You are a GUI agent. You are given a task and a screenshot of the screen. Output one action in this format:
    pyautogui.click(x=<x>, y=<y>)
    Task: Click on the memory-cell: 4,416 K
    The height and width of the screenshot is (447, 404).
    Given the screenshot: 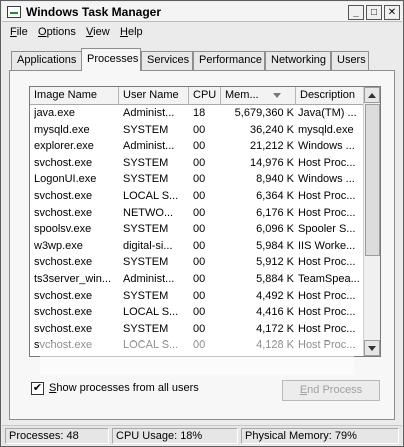 What is the action you would take?
    pyautogui.click(x=275, y=312)
    